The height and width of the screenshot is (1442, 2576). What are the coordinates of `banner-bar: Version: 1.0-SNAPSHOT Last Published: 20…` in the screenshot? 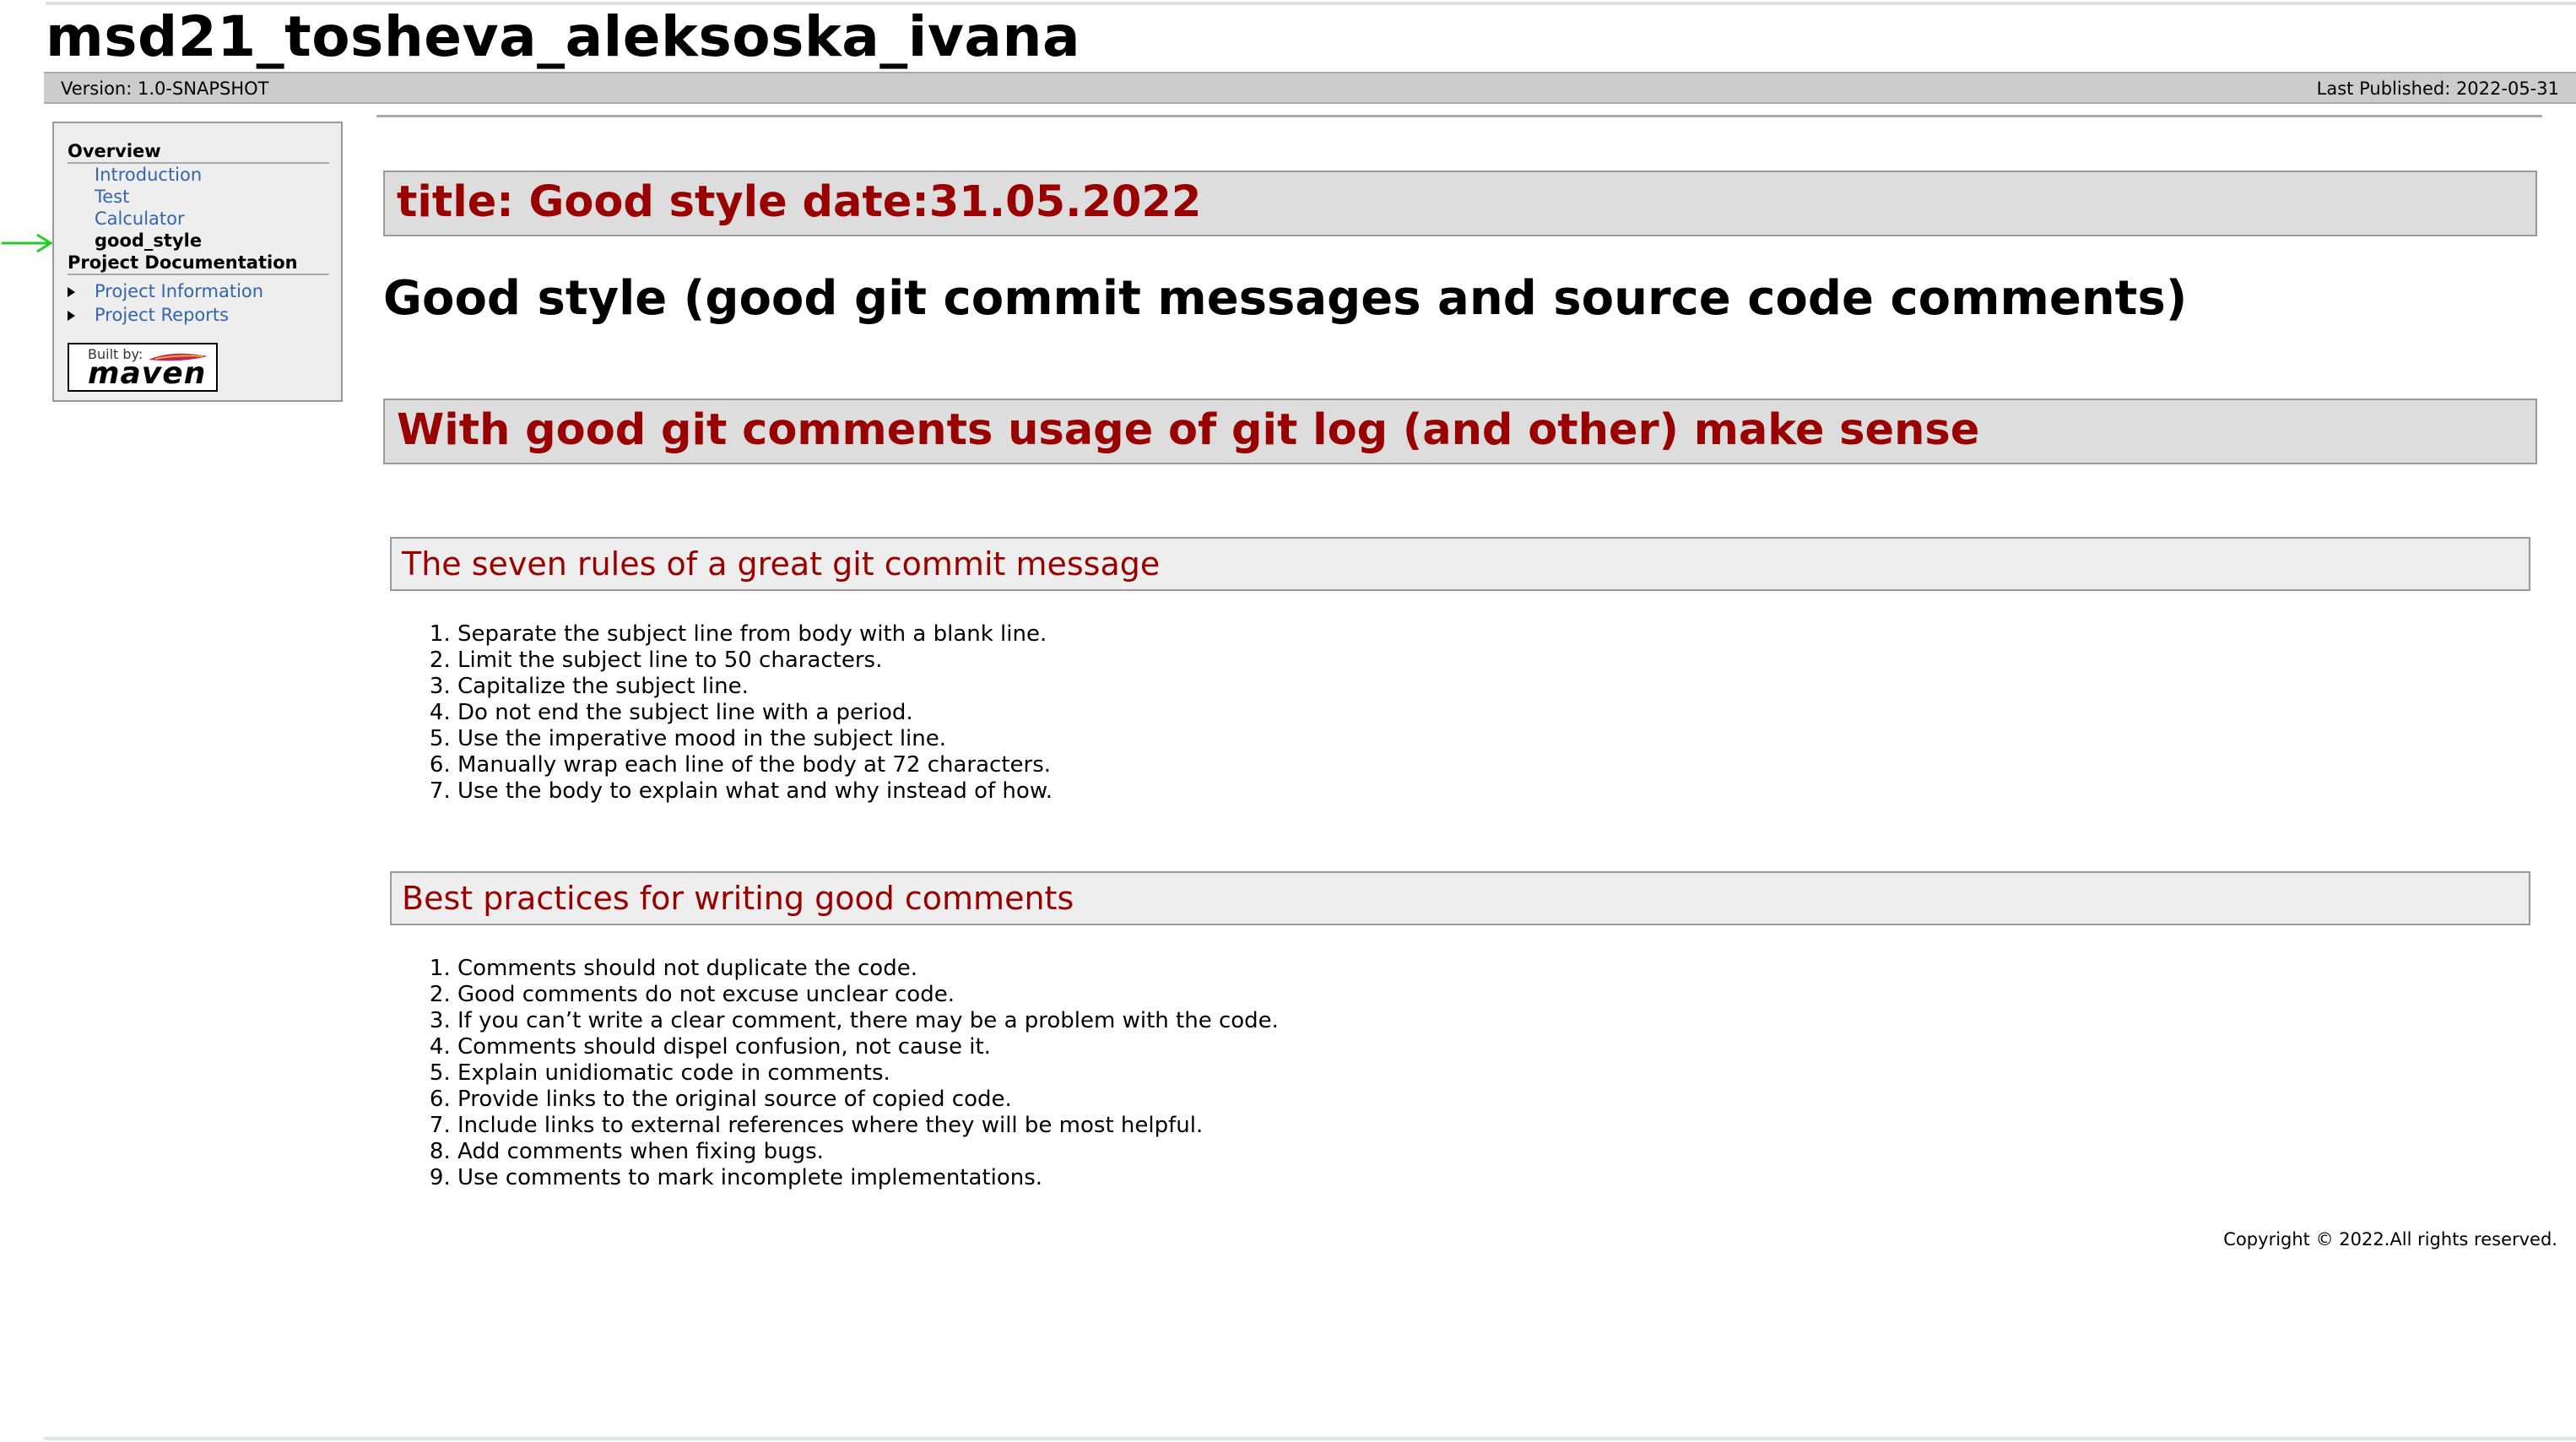 It's located at (1310, 88).